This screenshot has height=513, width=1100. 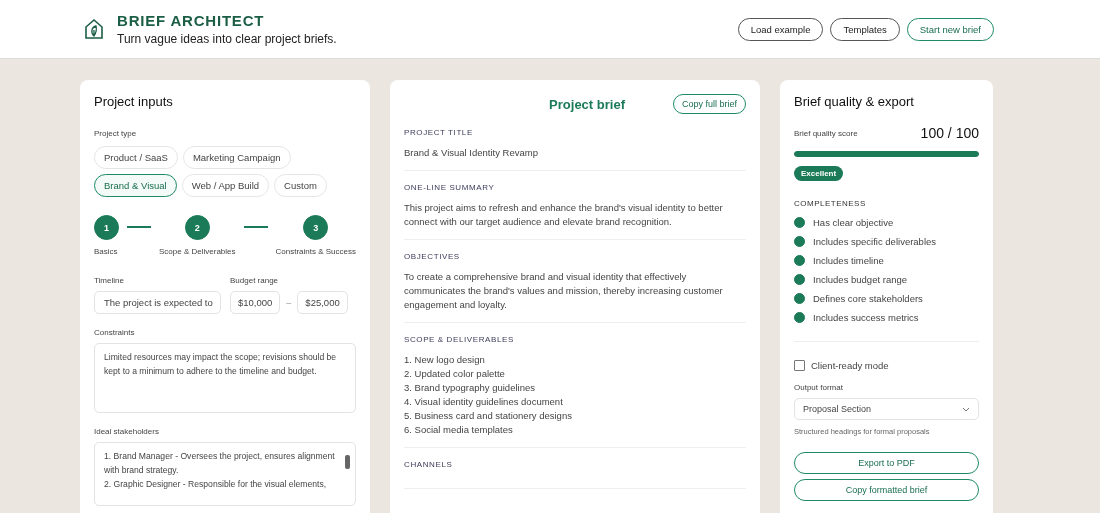 What do you see at coordinates (322, 302) in the screenshot?
I see `budget-max-field: $25,000` at bounding box center [322, 302].